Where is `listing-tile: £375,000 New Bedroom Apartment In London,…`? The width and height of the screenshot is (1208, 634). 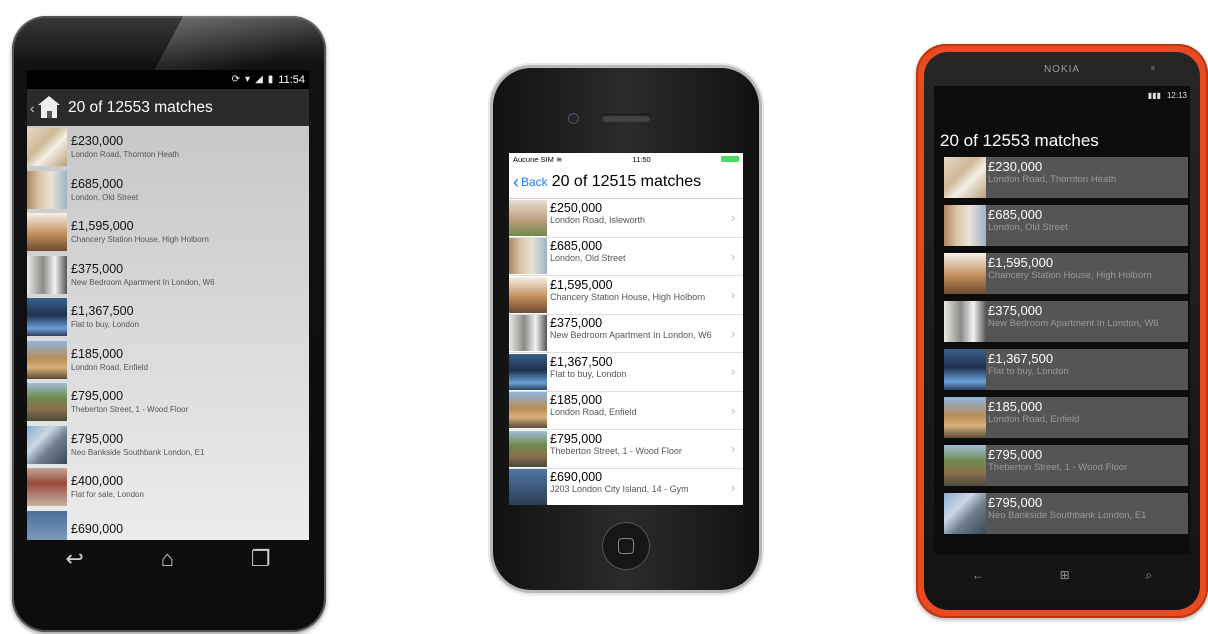 listing-tile: £375,000 New Bedroom Apartment In London,… is located at coordinates (1066, 321).